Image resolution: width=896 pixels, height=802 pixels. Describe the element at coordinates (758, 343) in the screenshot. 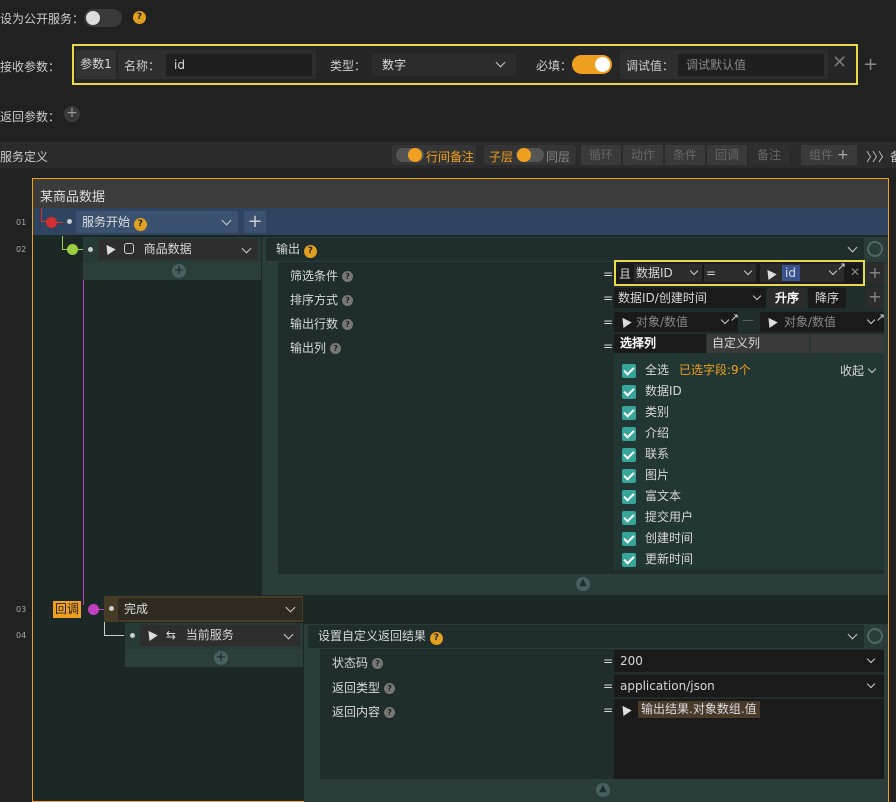

I see `tab-custom-columns: 自定义列` at that location.